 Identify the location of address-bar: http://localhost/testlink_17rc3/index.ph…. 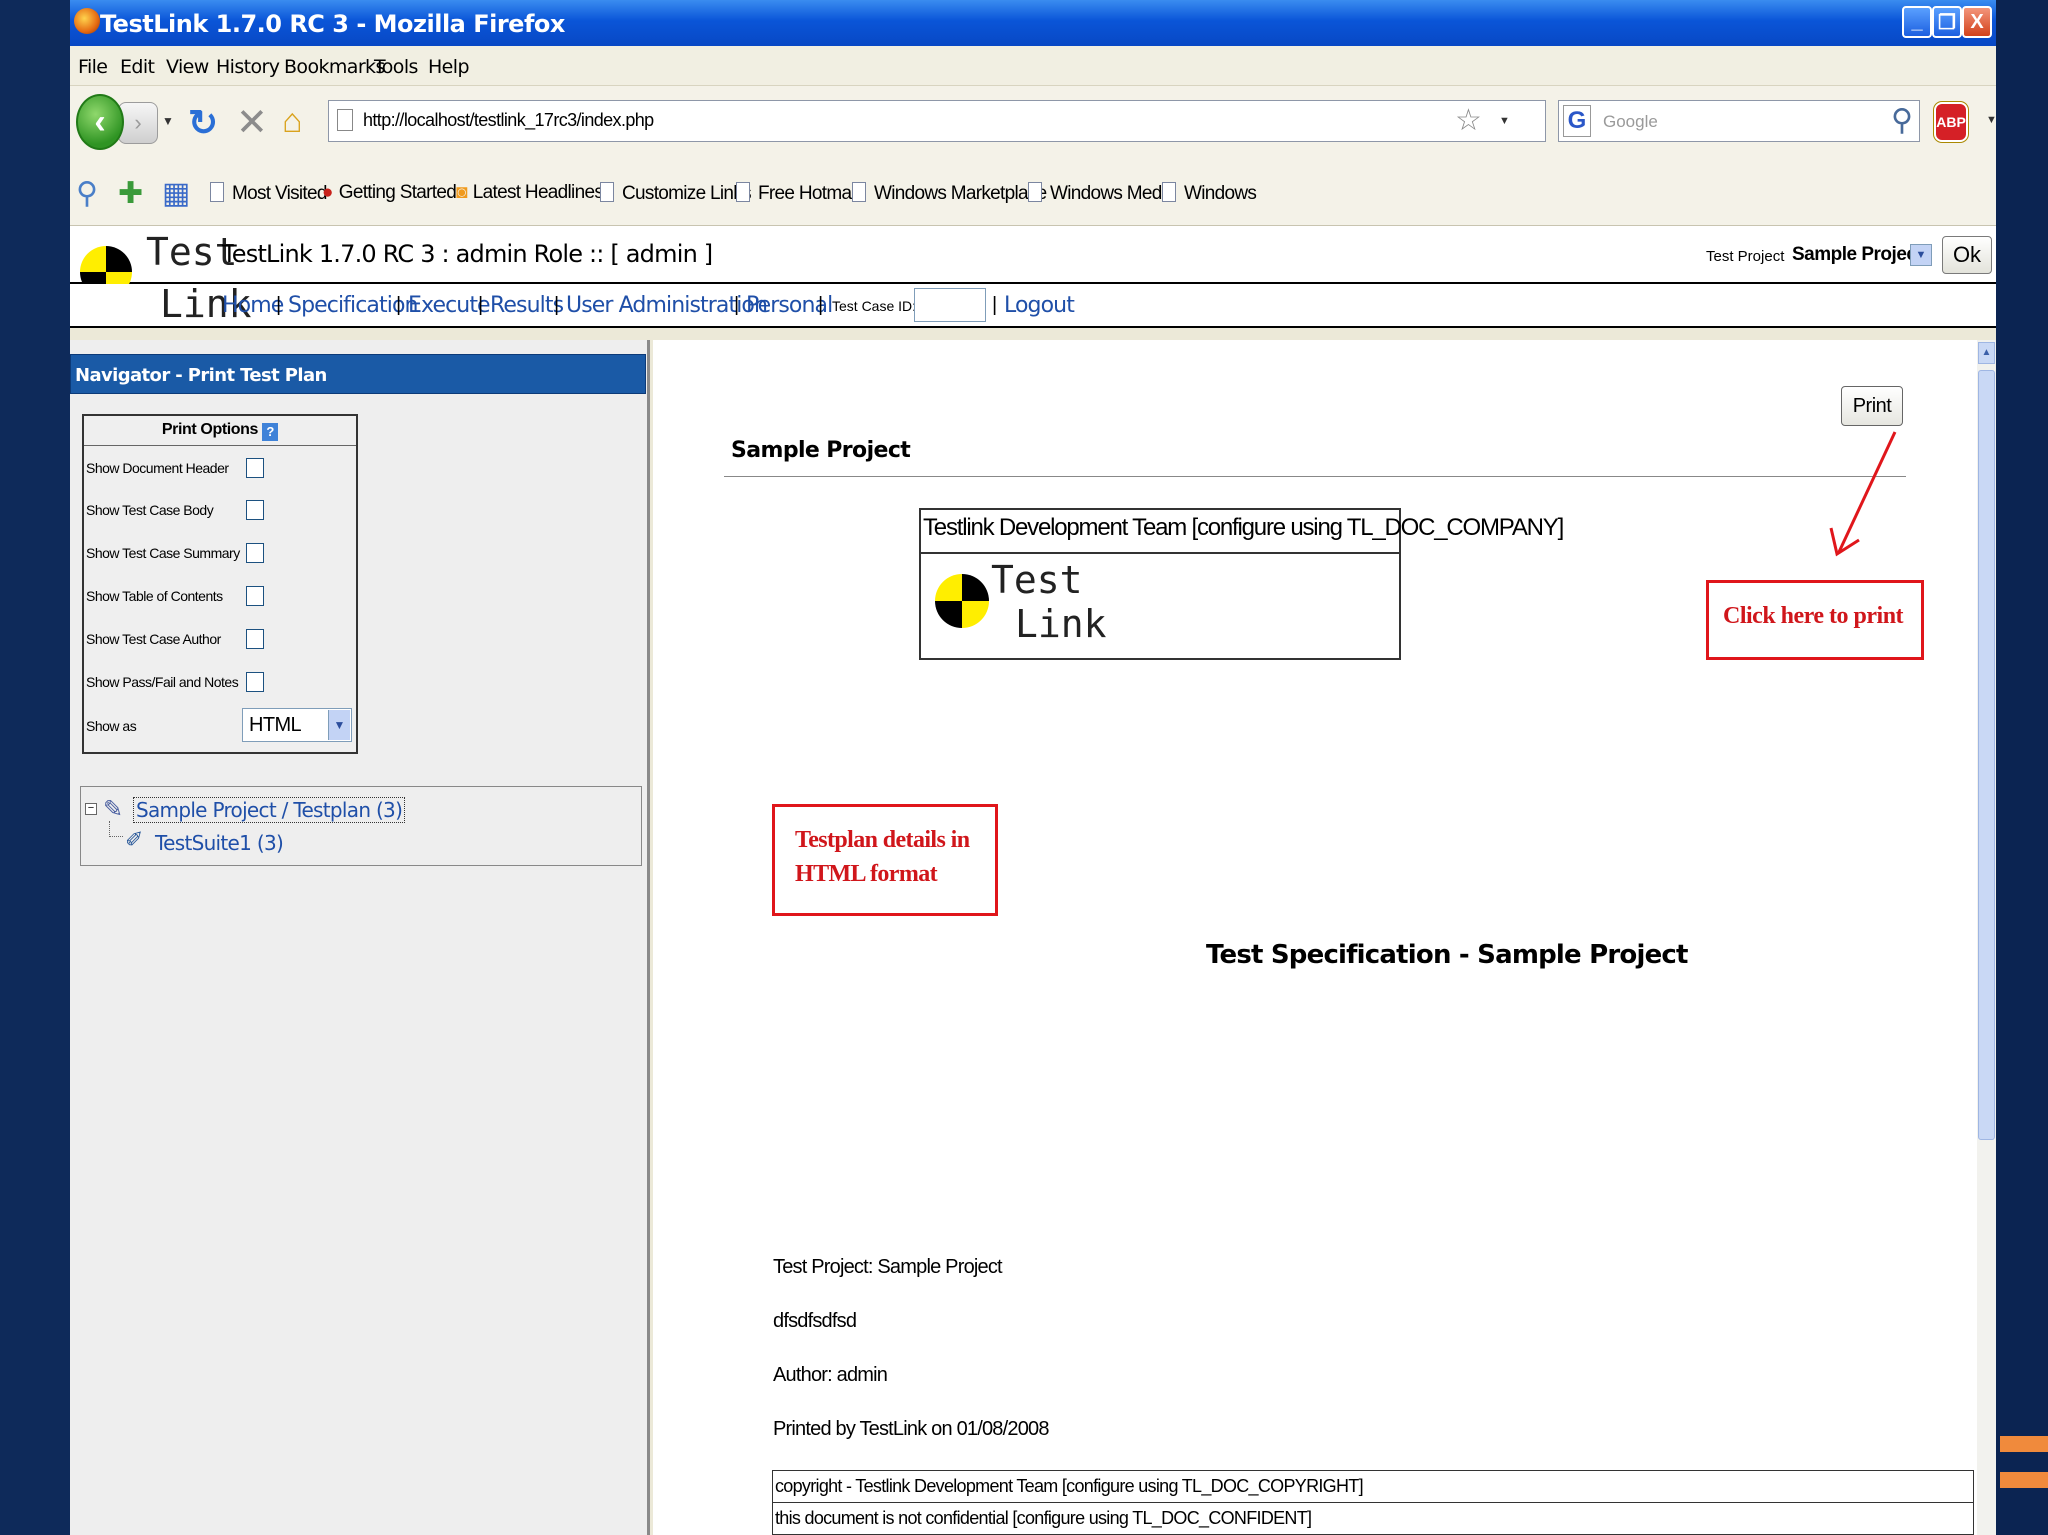
(937, 121).